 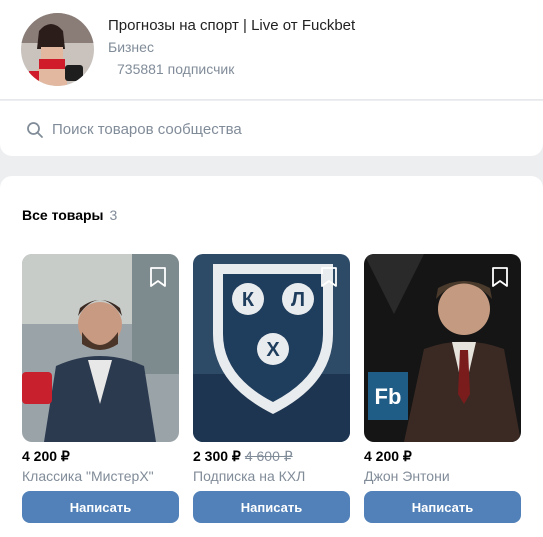 What do you see at coordinates (298, 300) in the screenshot?
I see `svg-text: Л` at bounding box center [298, 300].